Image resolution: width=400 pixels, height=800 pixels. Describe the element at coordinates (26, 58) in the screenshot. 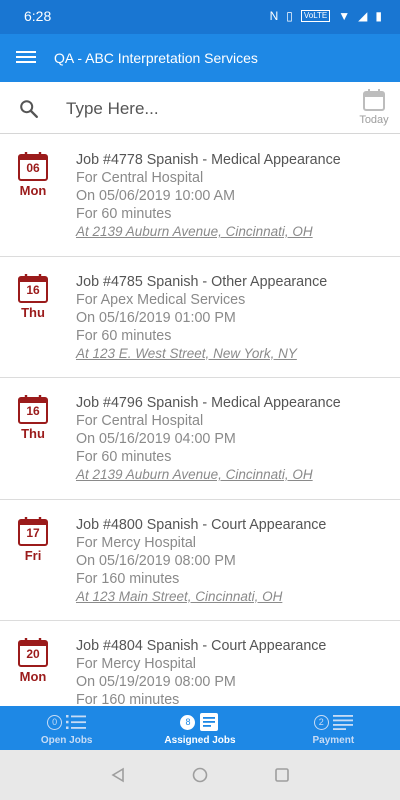

I see `menu-icon` at that location.